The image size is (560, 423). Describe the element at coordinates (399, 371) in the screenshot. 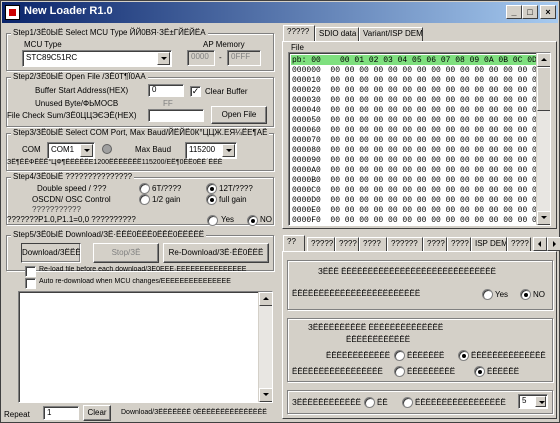

I see `option2-row2-a-radio` at that location.